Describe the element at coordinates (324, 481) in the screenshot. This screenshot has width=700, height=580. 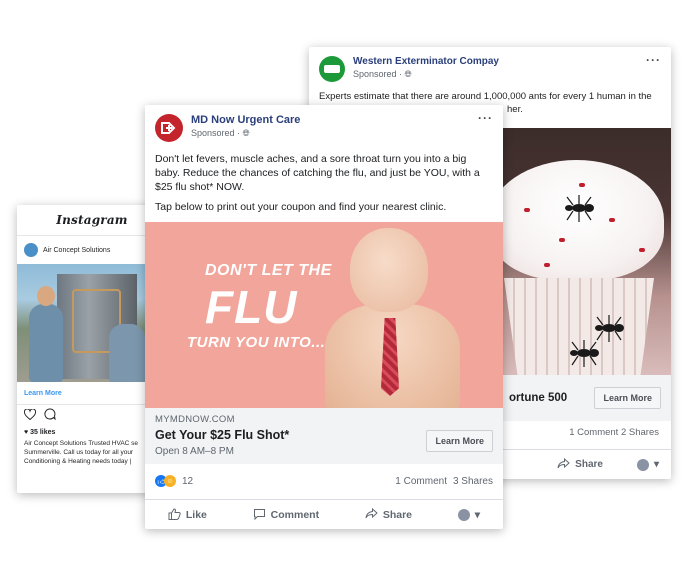
I see `mdnow-engagement-counts: 👍︎ ☺︎ 12 1 Comment 3 Shares` at that location.